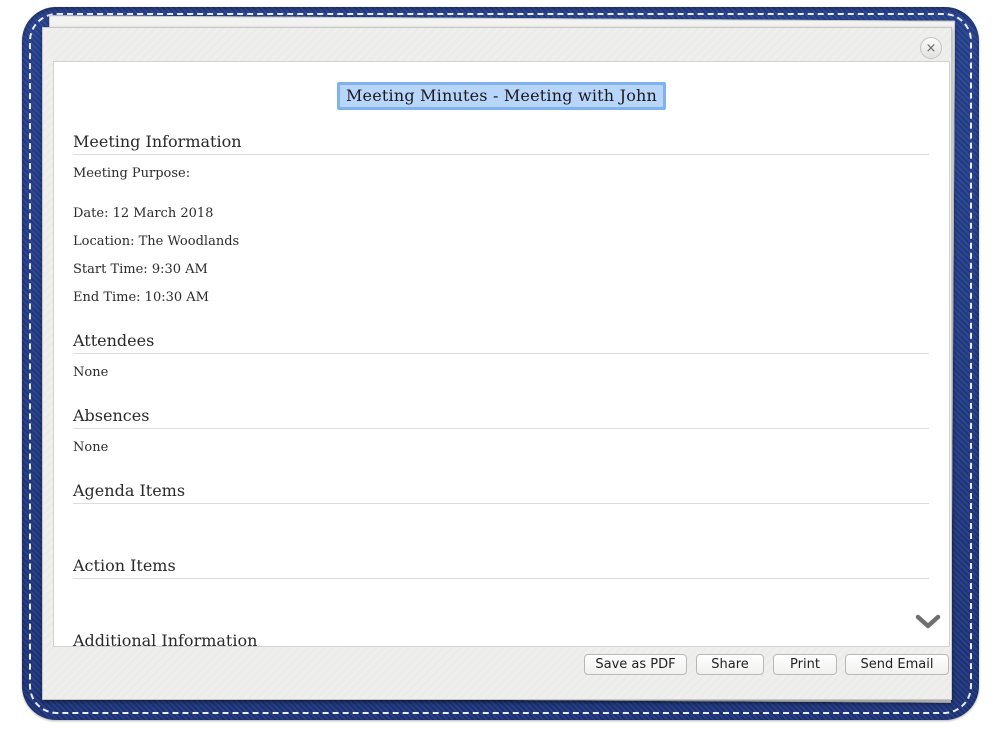 This screenshot has width=996, height=734. What do you see at coordinates (501, 143) in the screenshot?
I see `section-heading-meeting-information: Meeting Information` at bounding box center [501, 143].